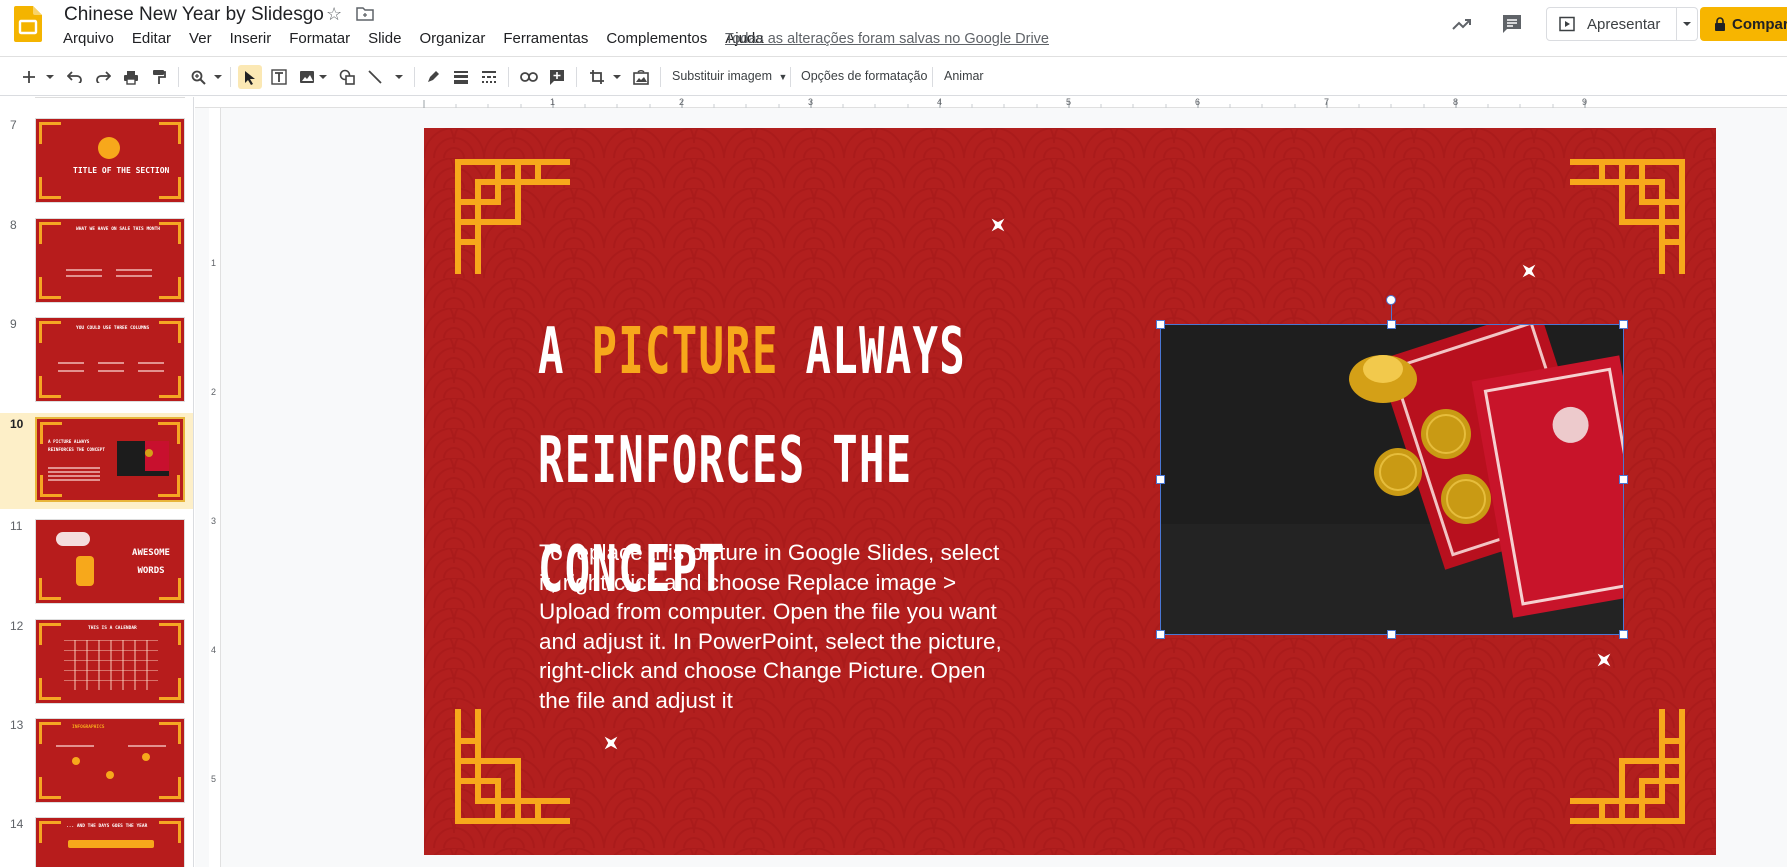  What do you see at coordinates (565, 352) in the screenshot?
I see `title-text: A` at bounding box center [565, 352].